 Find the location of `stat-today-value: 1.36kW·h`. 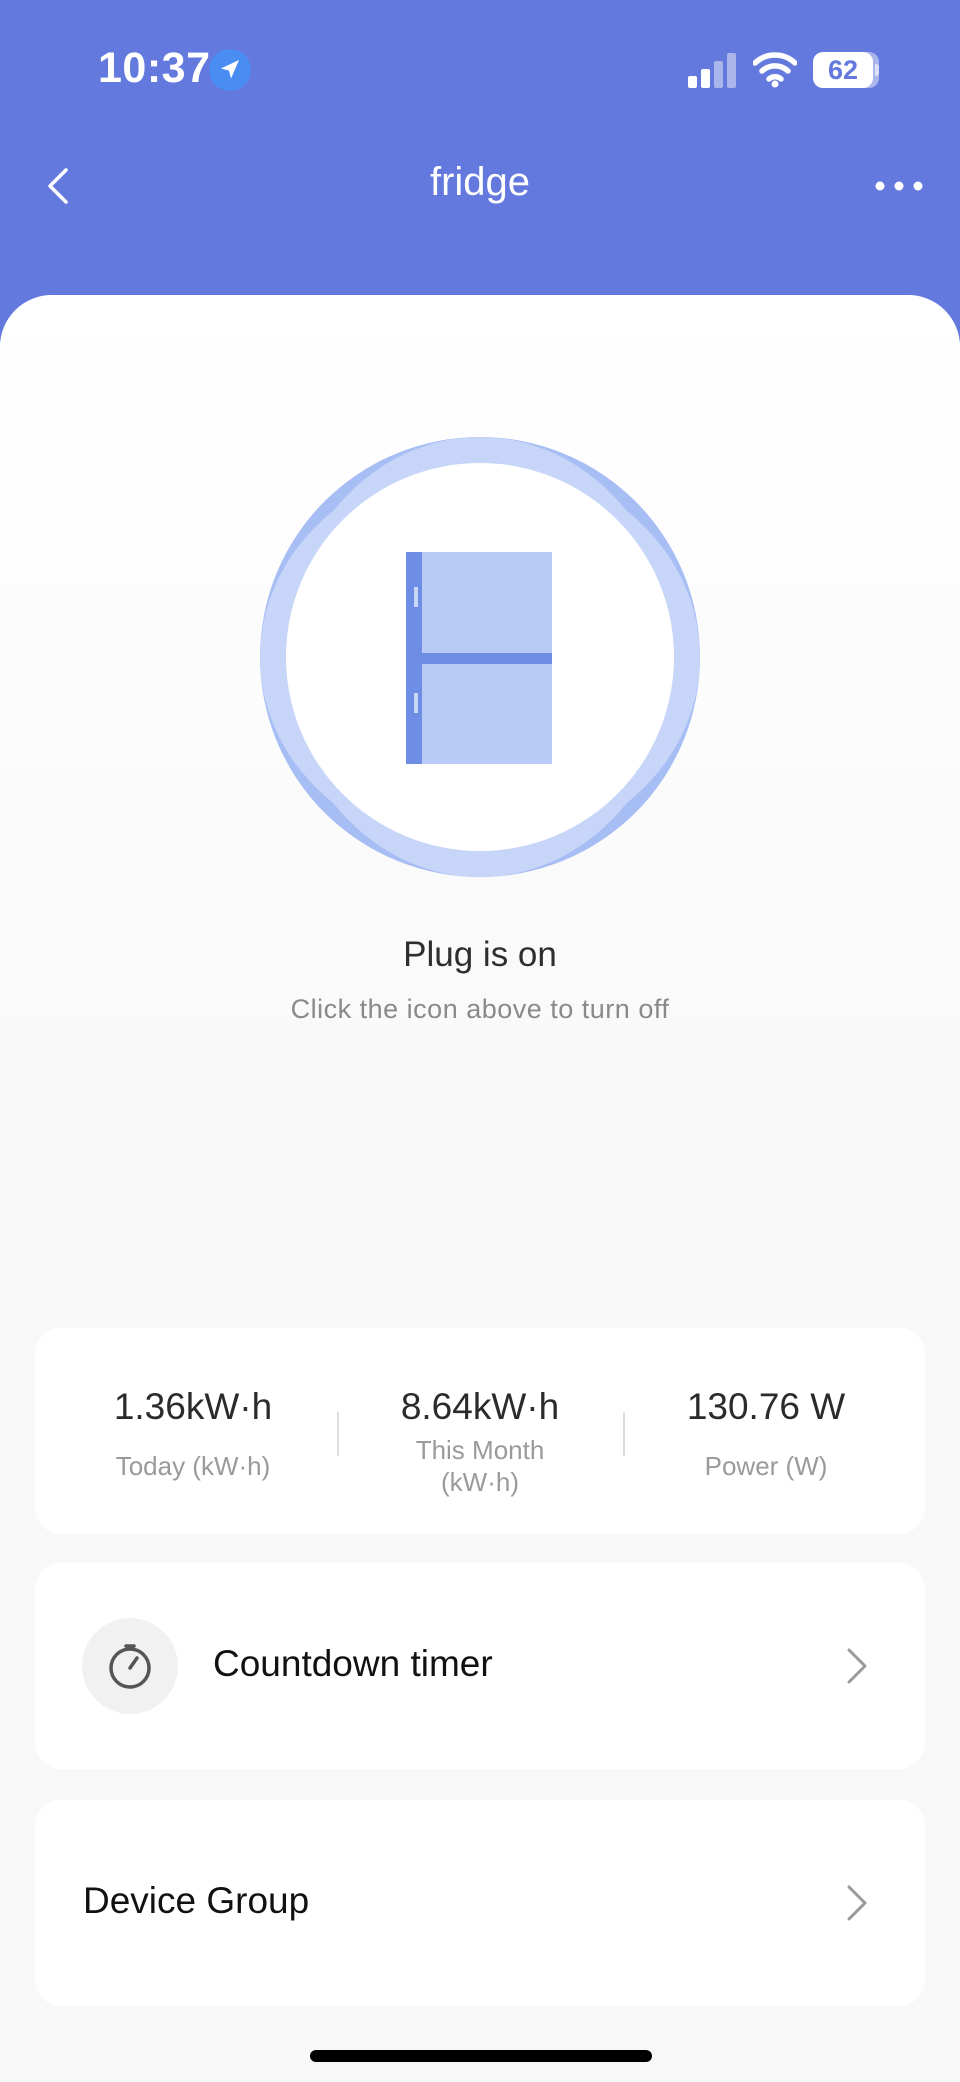

stat-today-value: 1.36kW·h is located at coordinates (193, 1406).